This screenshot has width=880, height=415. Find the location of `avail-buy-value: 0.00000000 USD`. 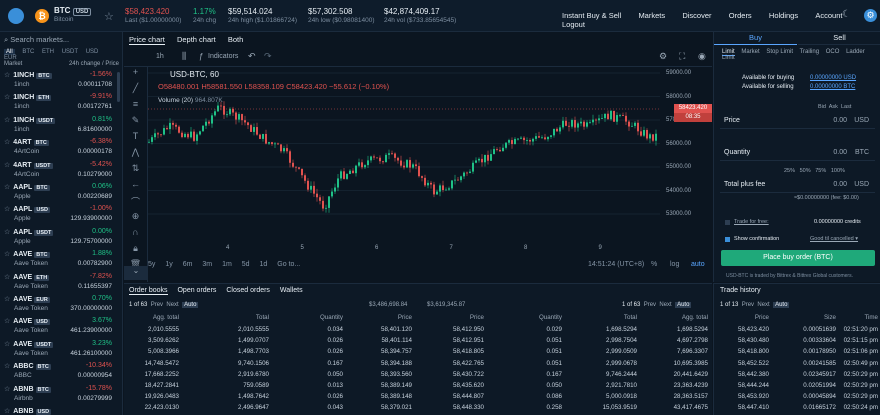

avail-buy-value: 0.00000000 USD is located at coordinates (833, 78).